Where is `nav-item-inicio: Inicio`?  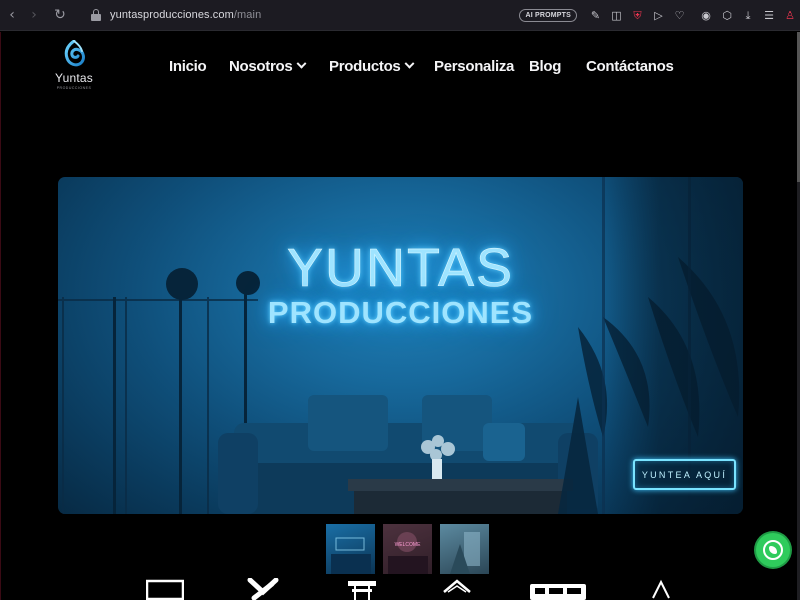
nav-item-inicio: Inicio is located at coordinates (188, 66).